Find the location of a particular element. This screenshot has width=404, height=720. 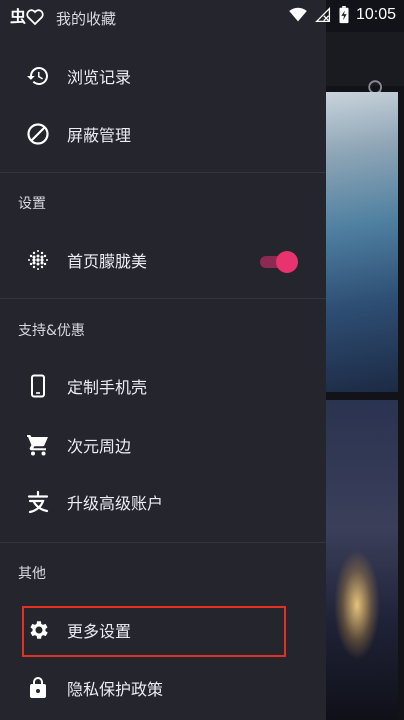

menu-item-label: 屏蔽管理 is located at coordinates (99, 135).